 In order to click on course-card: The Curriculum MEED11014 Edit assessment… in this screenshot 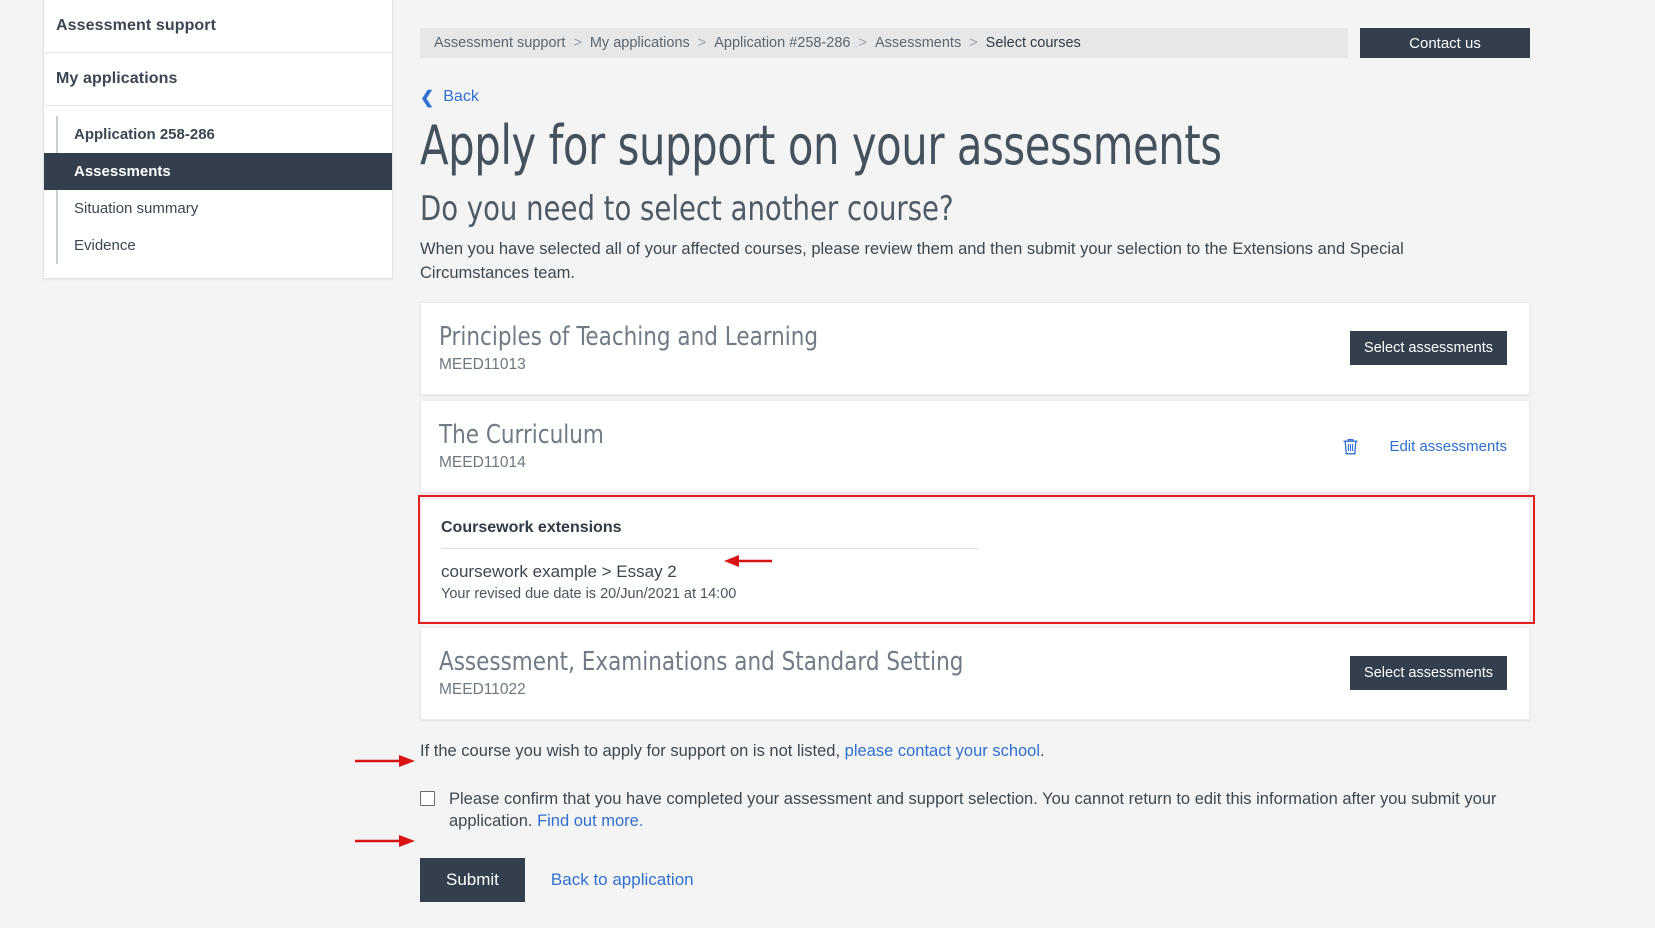, I will do `click(975, 446)`.